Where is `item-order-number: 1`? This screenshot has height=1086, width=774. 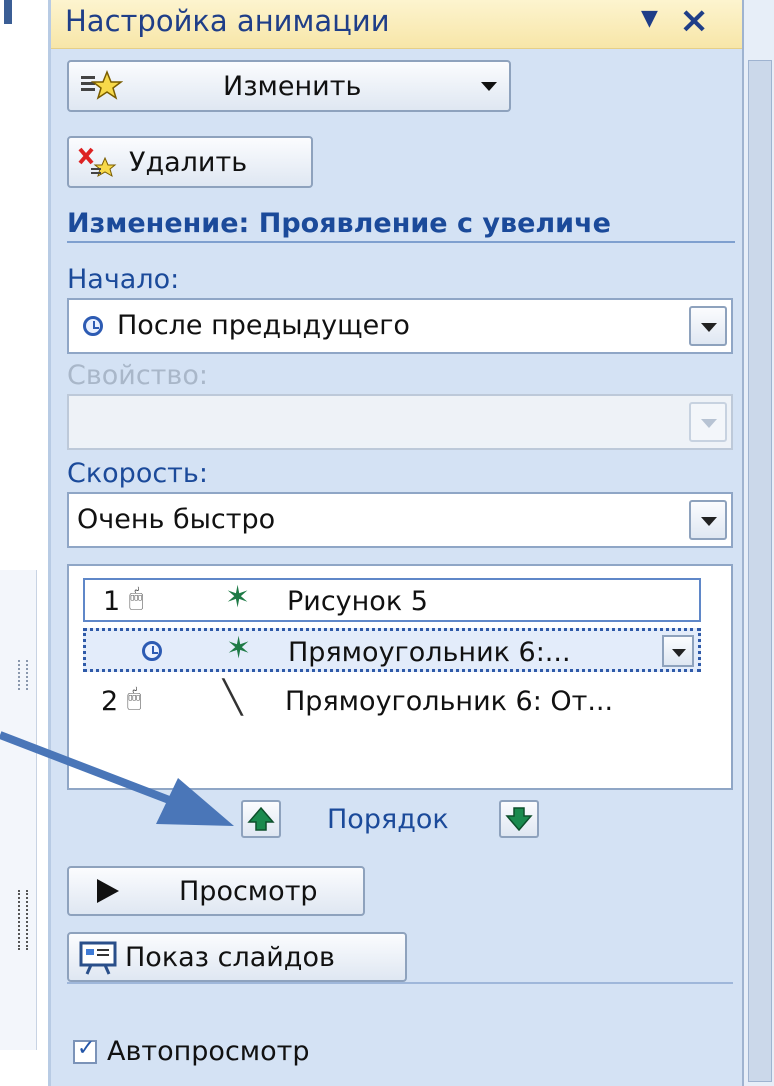
item-order-number: 1 is located at coordinates (112, 601).